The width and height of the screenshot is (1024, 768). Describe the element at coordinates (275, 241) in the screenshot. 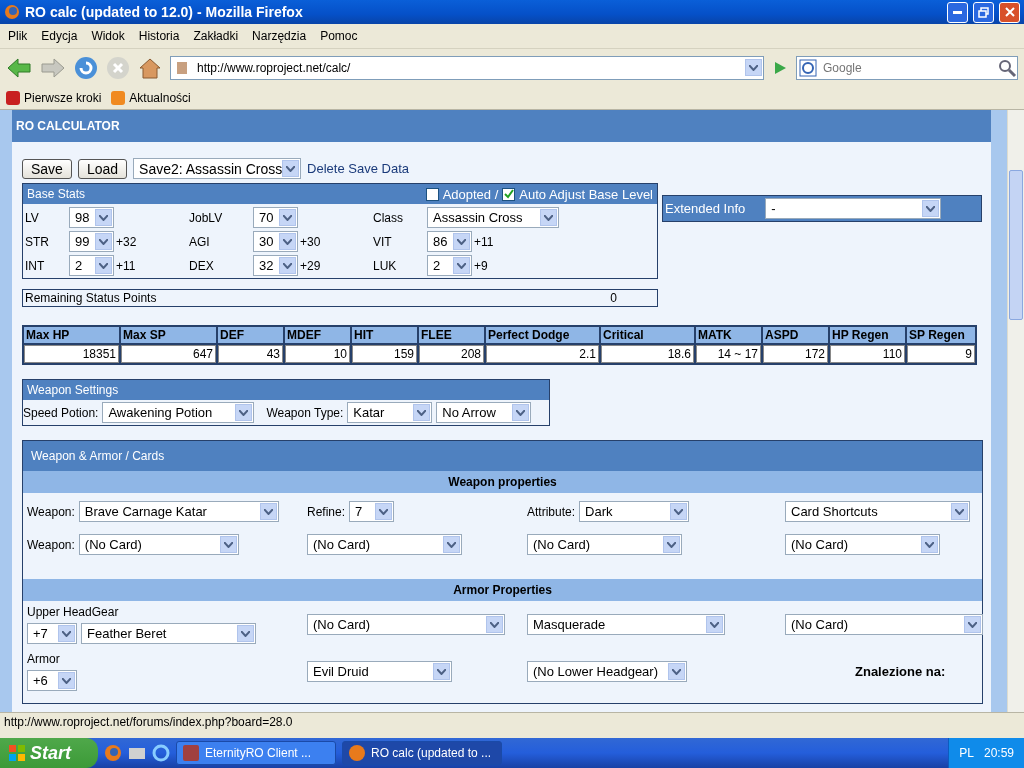

I see `dropdown: 30` at that location.